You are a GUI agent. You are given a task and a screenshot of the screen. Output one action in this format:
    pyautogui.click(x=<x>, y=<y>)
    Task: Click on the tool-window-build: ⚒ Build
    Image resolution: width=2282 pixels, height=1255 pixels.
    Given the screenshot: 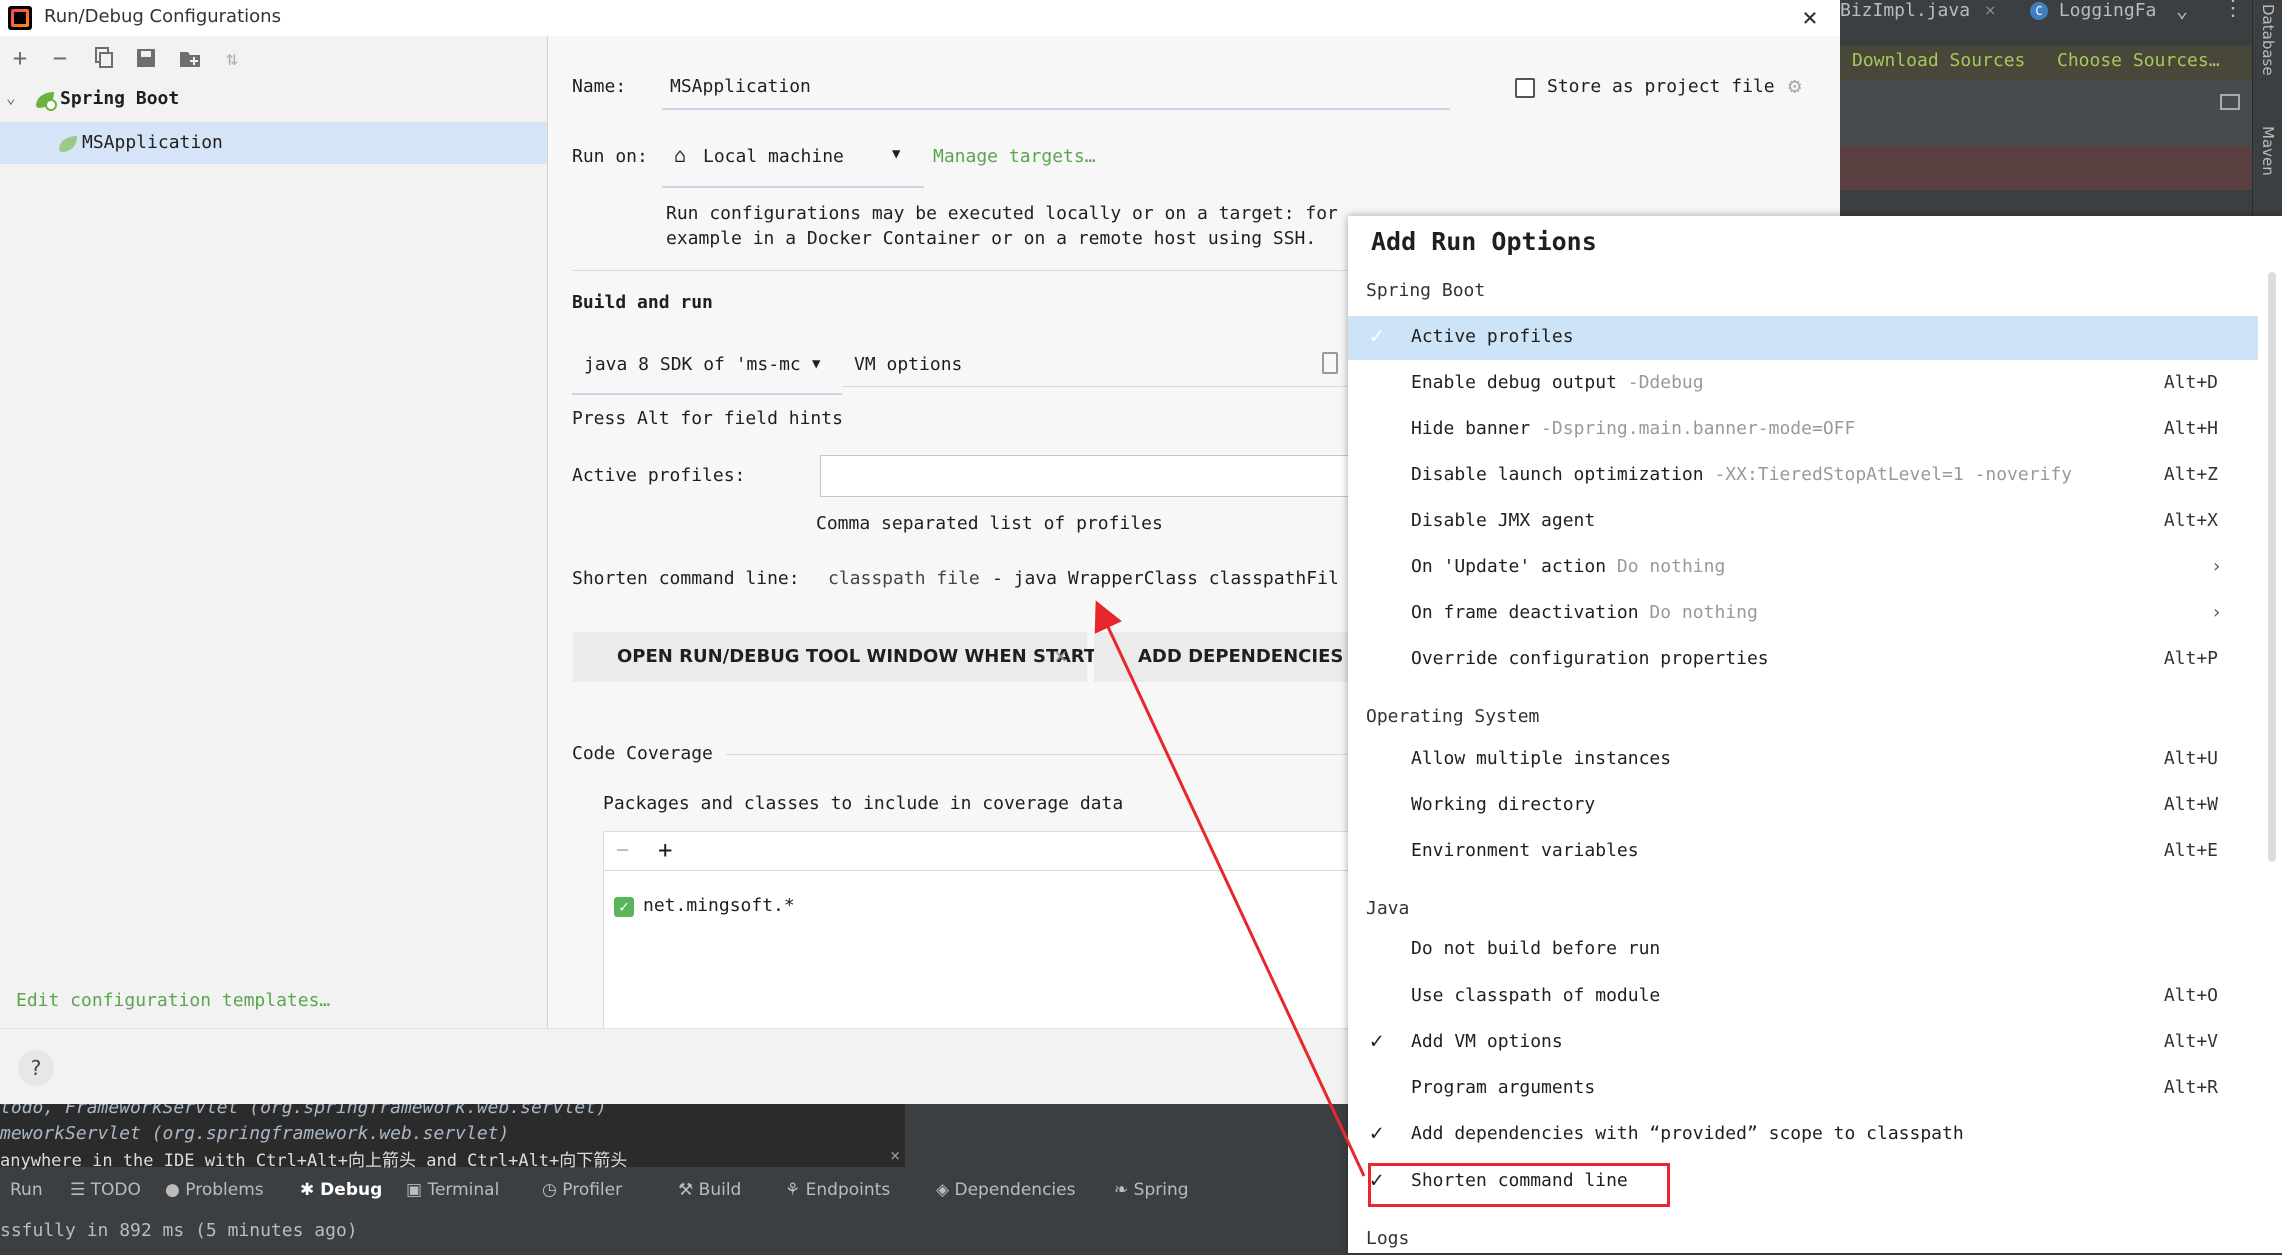 What is the action you would take?
    pyautogui.click(x=709, y=1190)
    